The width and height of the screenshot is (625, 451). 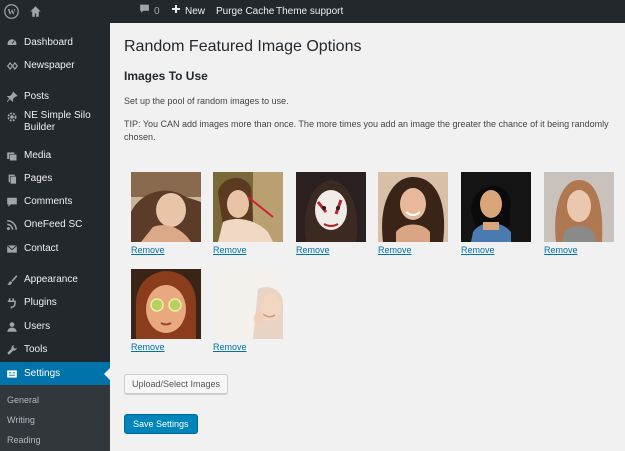 I want to click on user-icon, so click(x=12, y=327).